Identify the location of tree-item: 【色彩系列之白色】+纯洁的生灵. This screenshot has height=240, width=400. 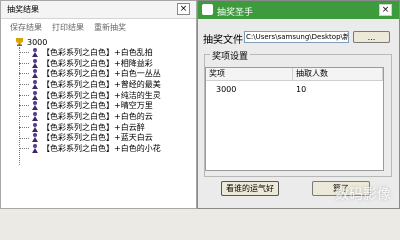
(105, 95).